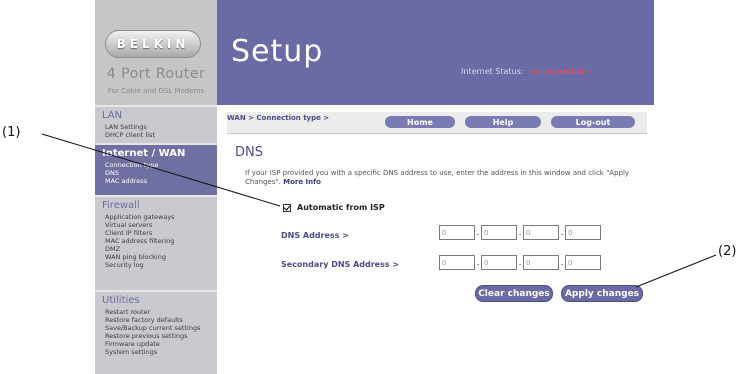 This screenshot has width=748, height=374. Describe the element at coordinates (11, 132) in the screenshot. I see `callout-1: (1)` at that location.